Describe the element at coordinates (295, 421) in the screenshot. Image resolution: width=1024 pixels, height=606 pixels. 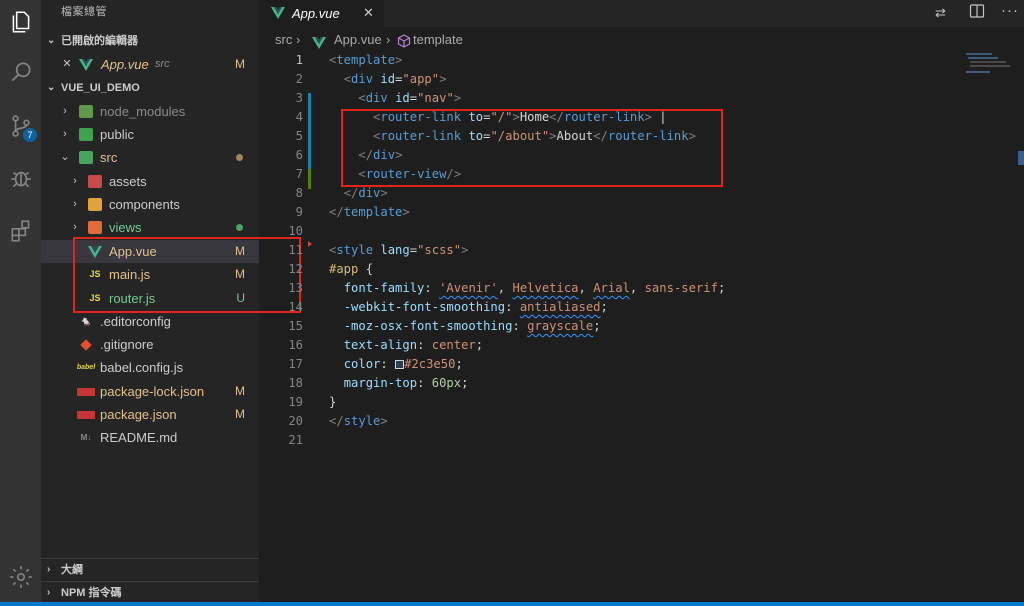
I see `line-number: 20` at that location.